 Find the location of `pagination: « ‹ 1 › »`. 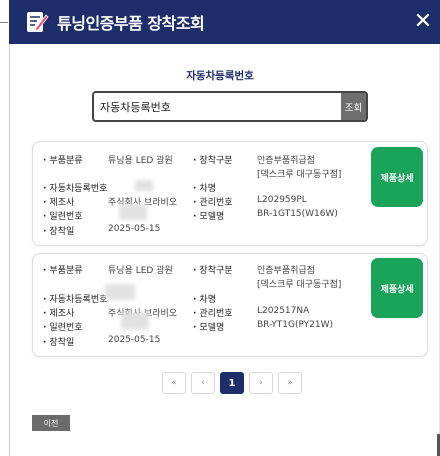

pagination: « ‹ 1 › » is located at coordinates (232, 383).